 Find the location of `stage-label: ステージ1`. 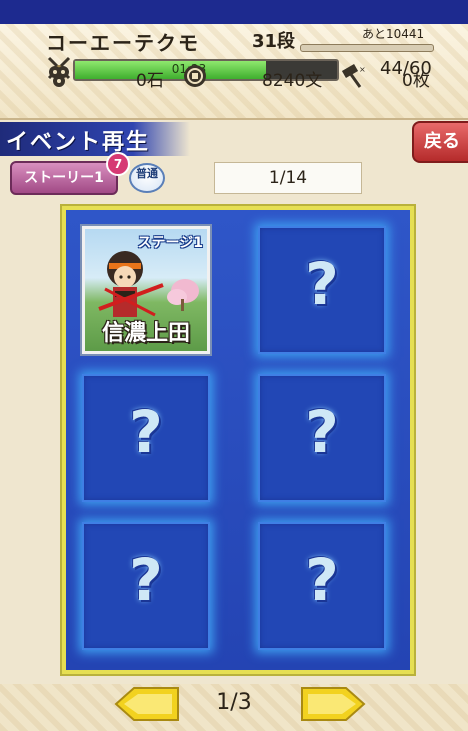

stage-label: ステージ1 is located at coordinates (170, 243).